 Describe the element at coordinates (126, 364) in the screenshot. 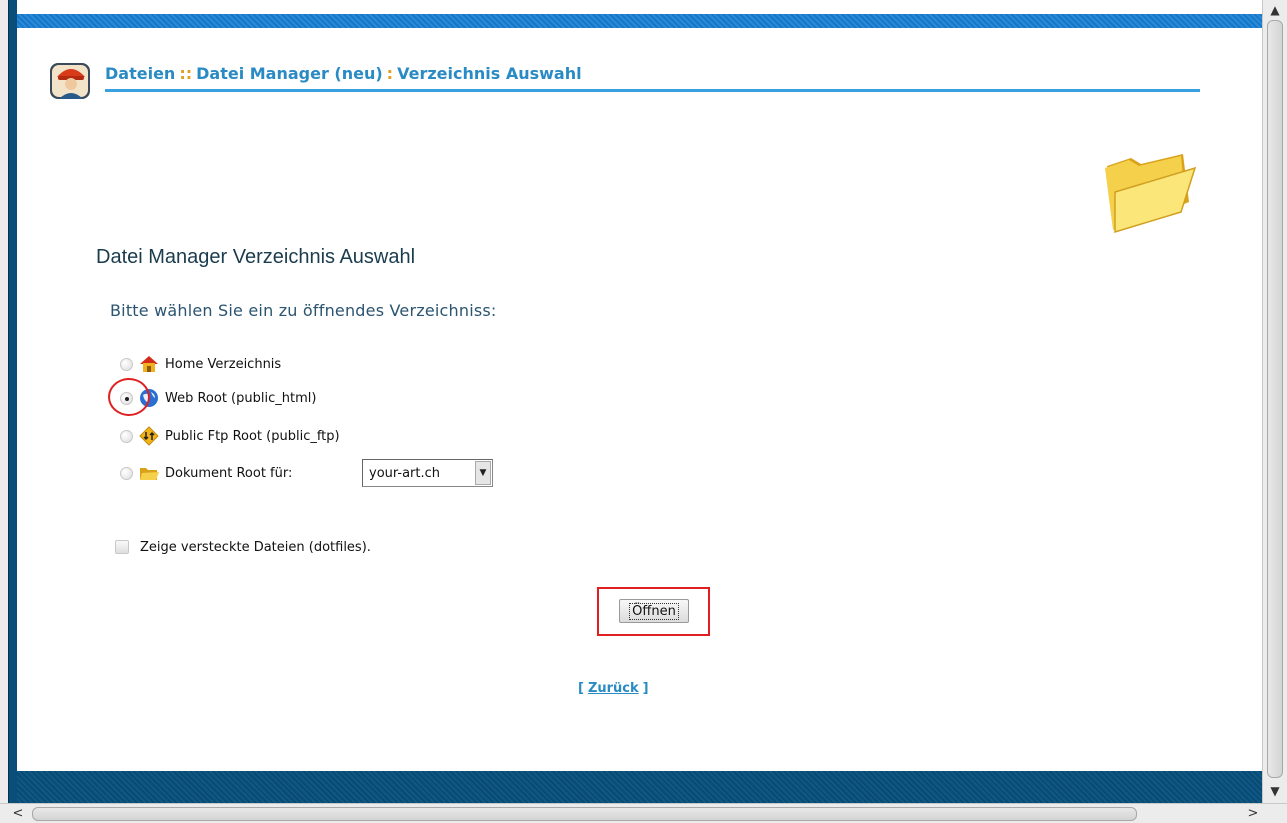

I see `radio-home-directory` at that location.